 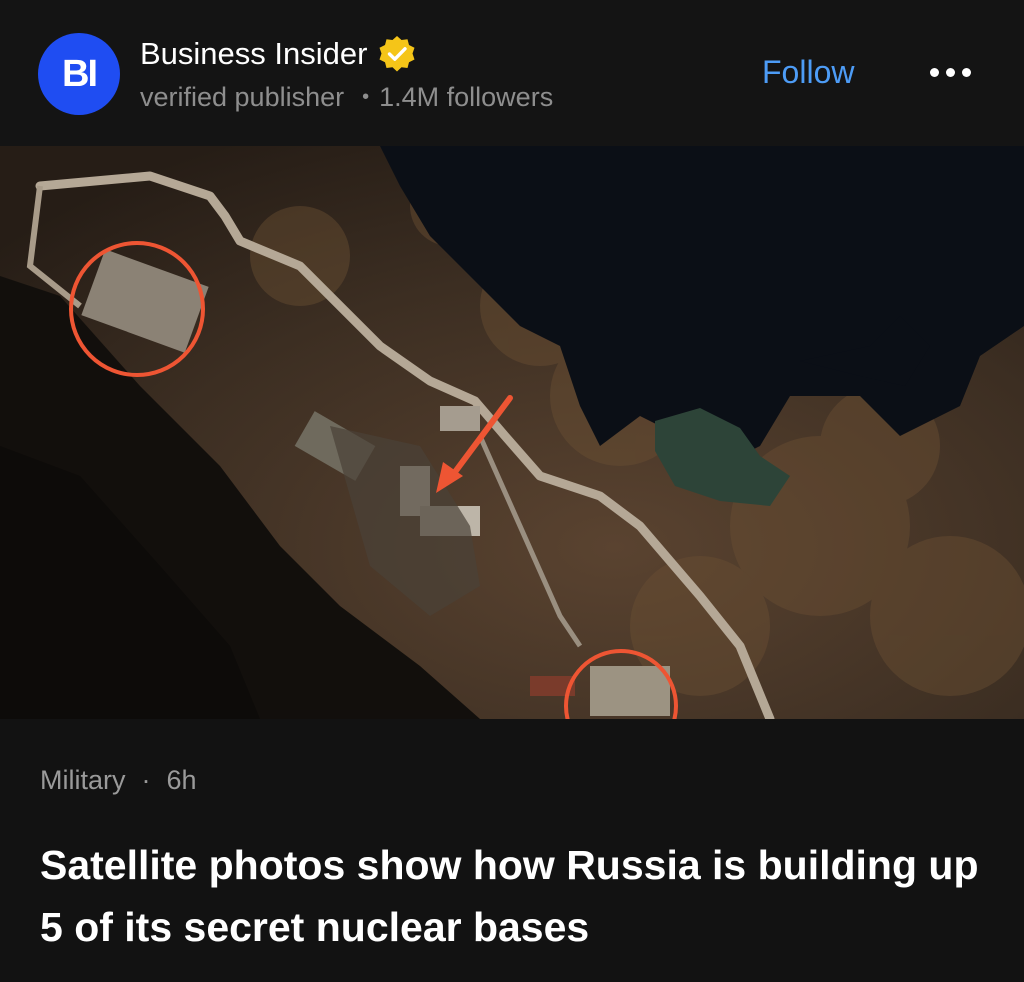 What do you see at coordinates (253, 54) in the screenshot?
I see `publisher-name: Business Insider` at bounding box center [253, 54].